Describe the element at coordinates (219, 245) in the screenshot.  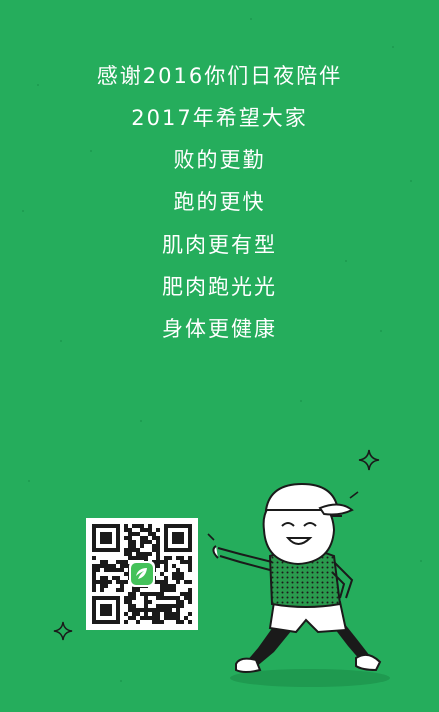
I see `wish-line-3: 肌肉更有型` at that location.